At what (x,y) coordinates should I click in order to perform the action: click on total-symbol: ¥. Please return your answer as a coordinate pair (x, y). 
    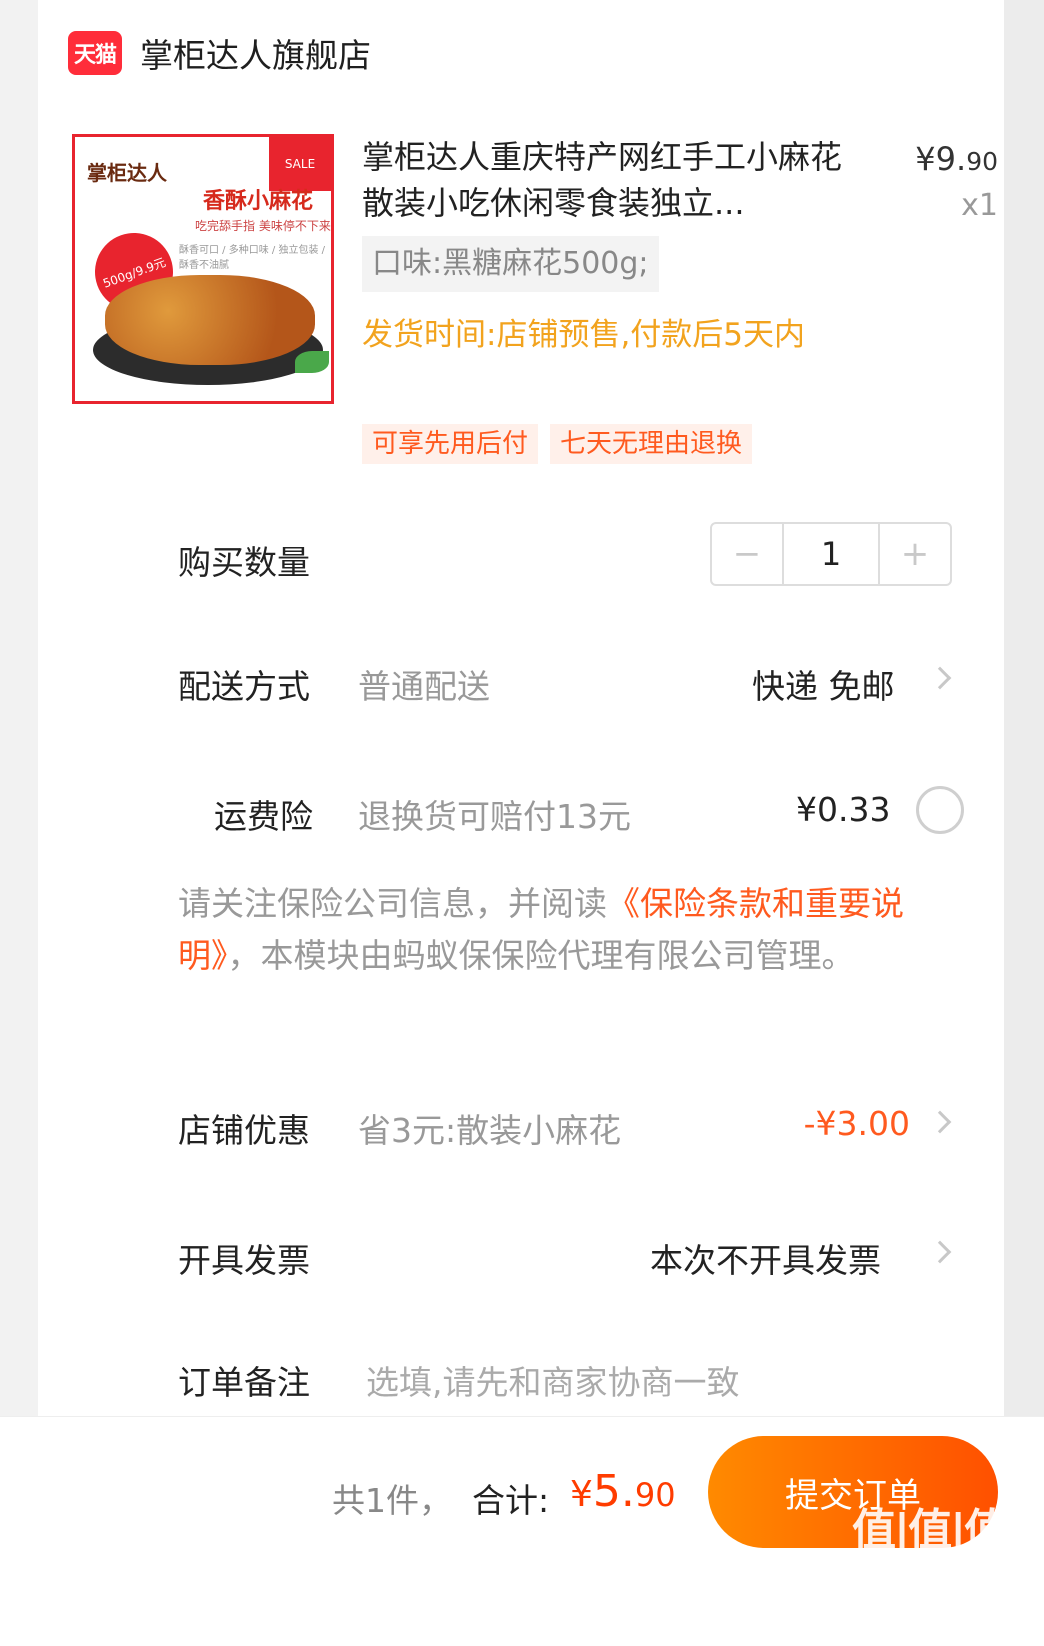
    Looking at the image, I should click on (581, 1494).